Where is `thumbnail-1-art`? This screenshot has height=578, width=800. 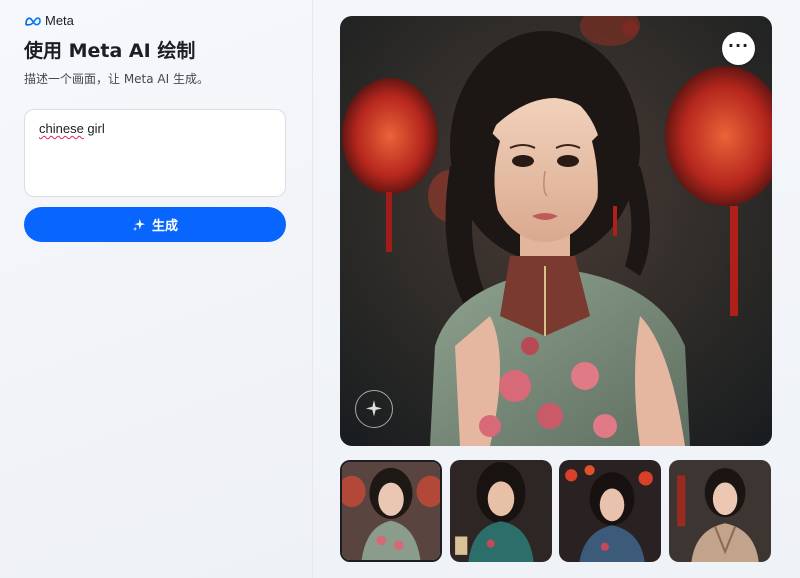 thumbnail-1-art is located at coordinates (391, 511).